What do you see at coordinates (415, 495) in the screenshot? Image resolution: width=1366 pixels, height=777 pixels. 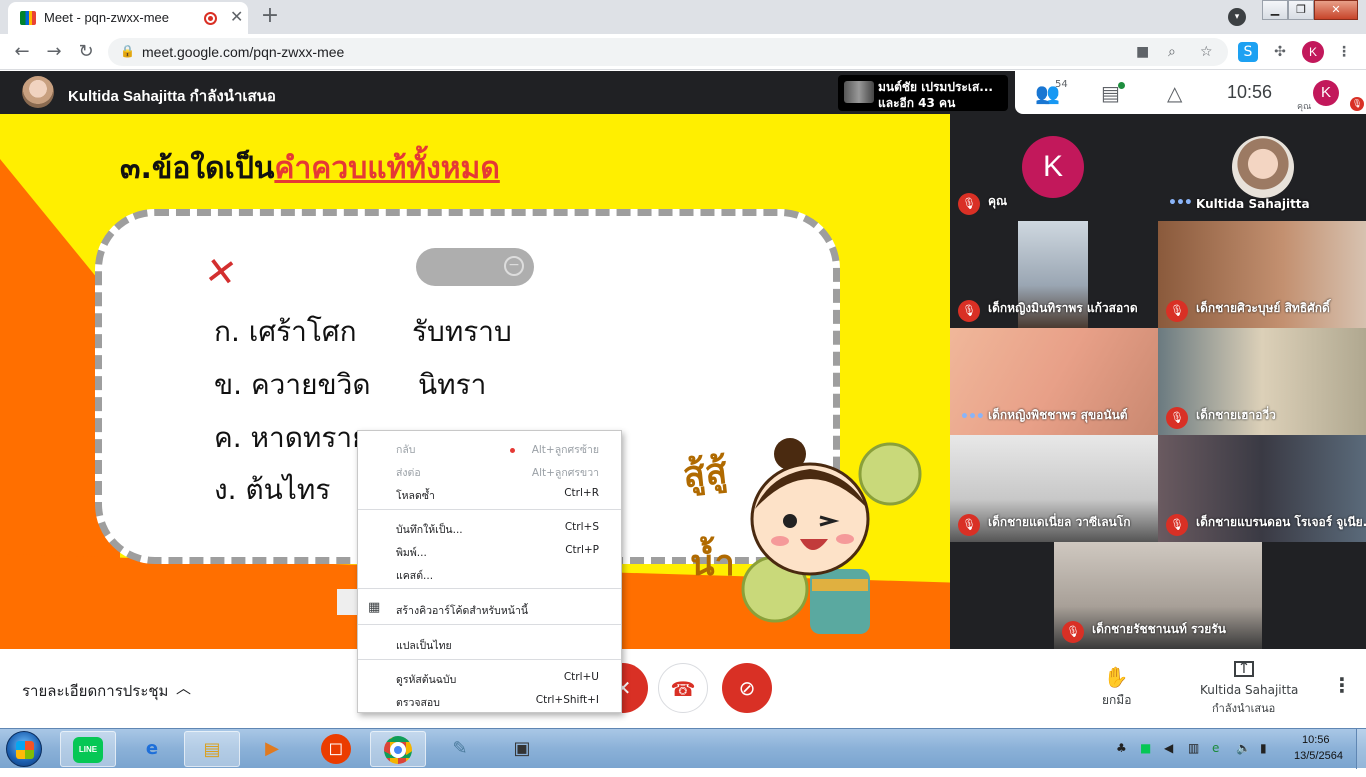 I see `menu-item-reload: โหลดซ้ำ` at bounding box center [415, 495].